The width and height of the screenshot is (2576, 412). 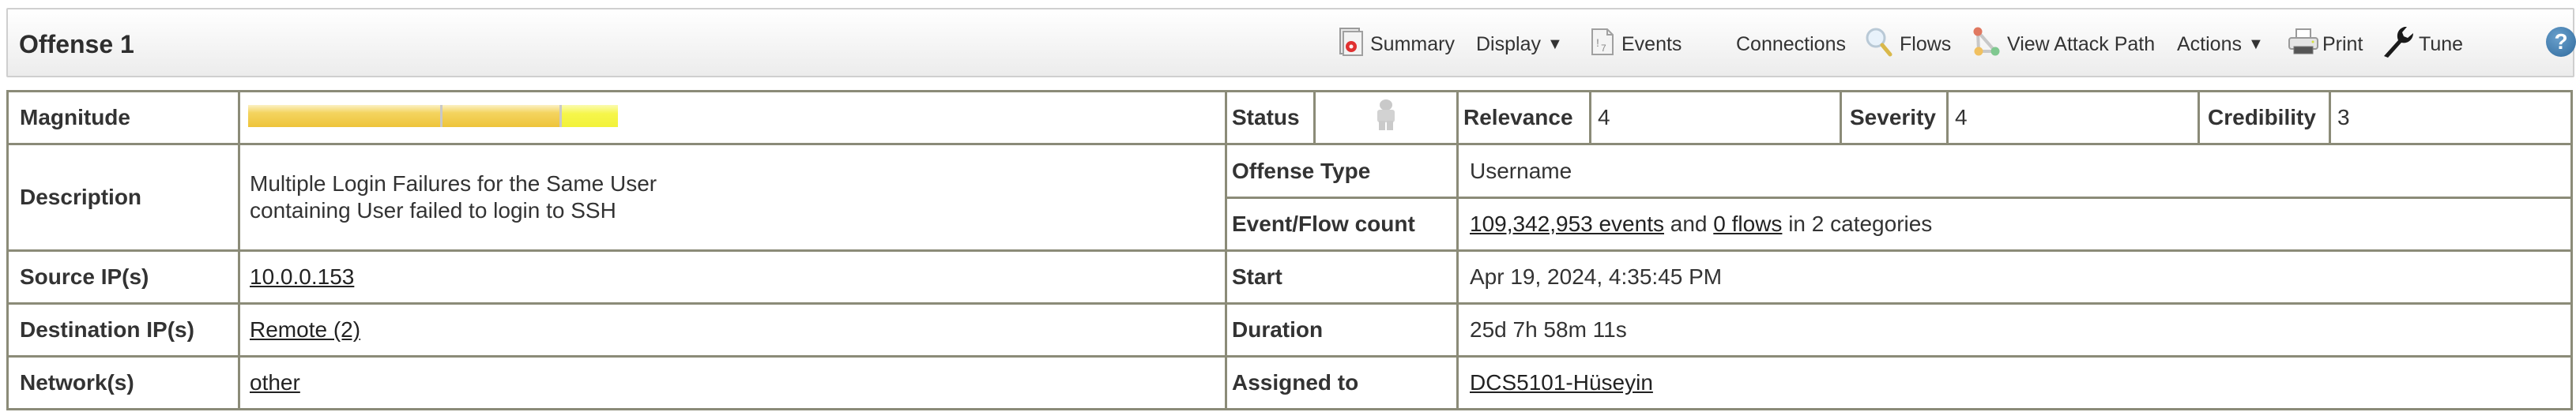 I want to click on networks-label: Network(s), so click(x=77, y=383).